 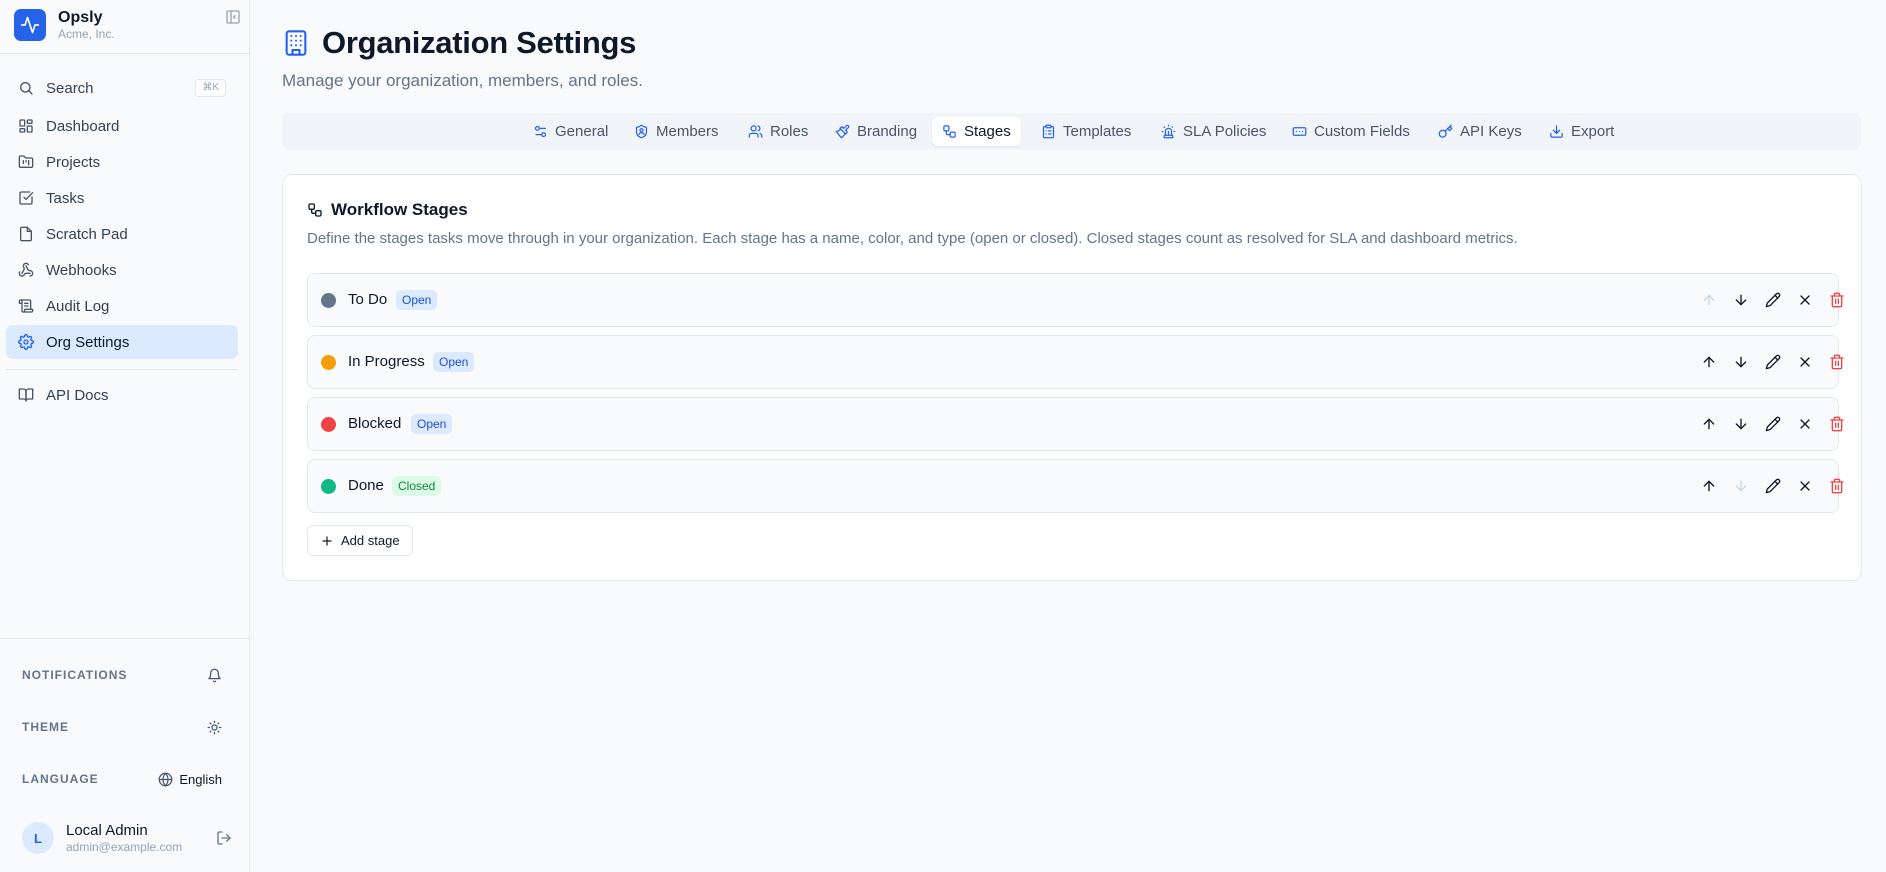 I want to click on download-icon, so click(x=1556, y=131).